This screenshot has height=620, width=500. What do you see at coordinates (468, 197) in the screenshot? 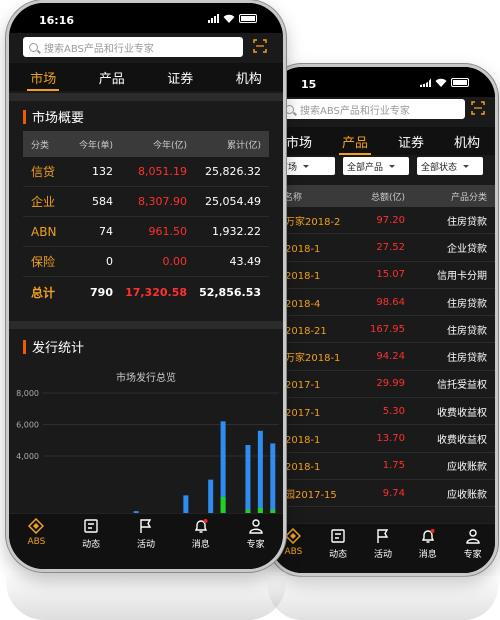
I see `header-category: 产品分类` at bounding box center [468, 197].